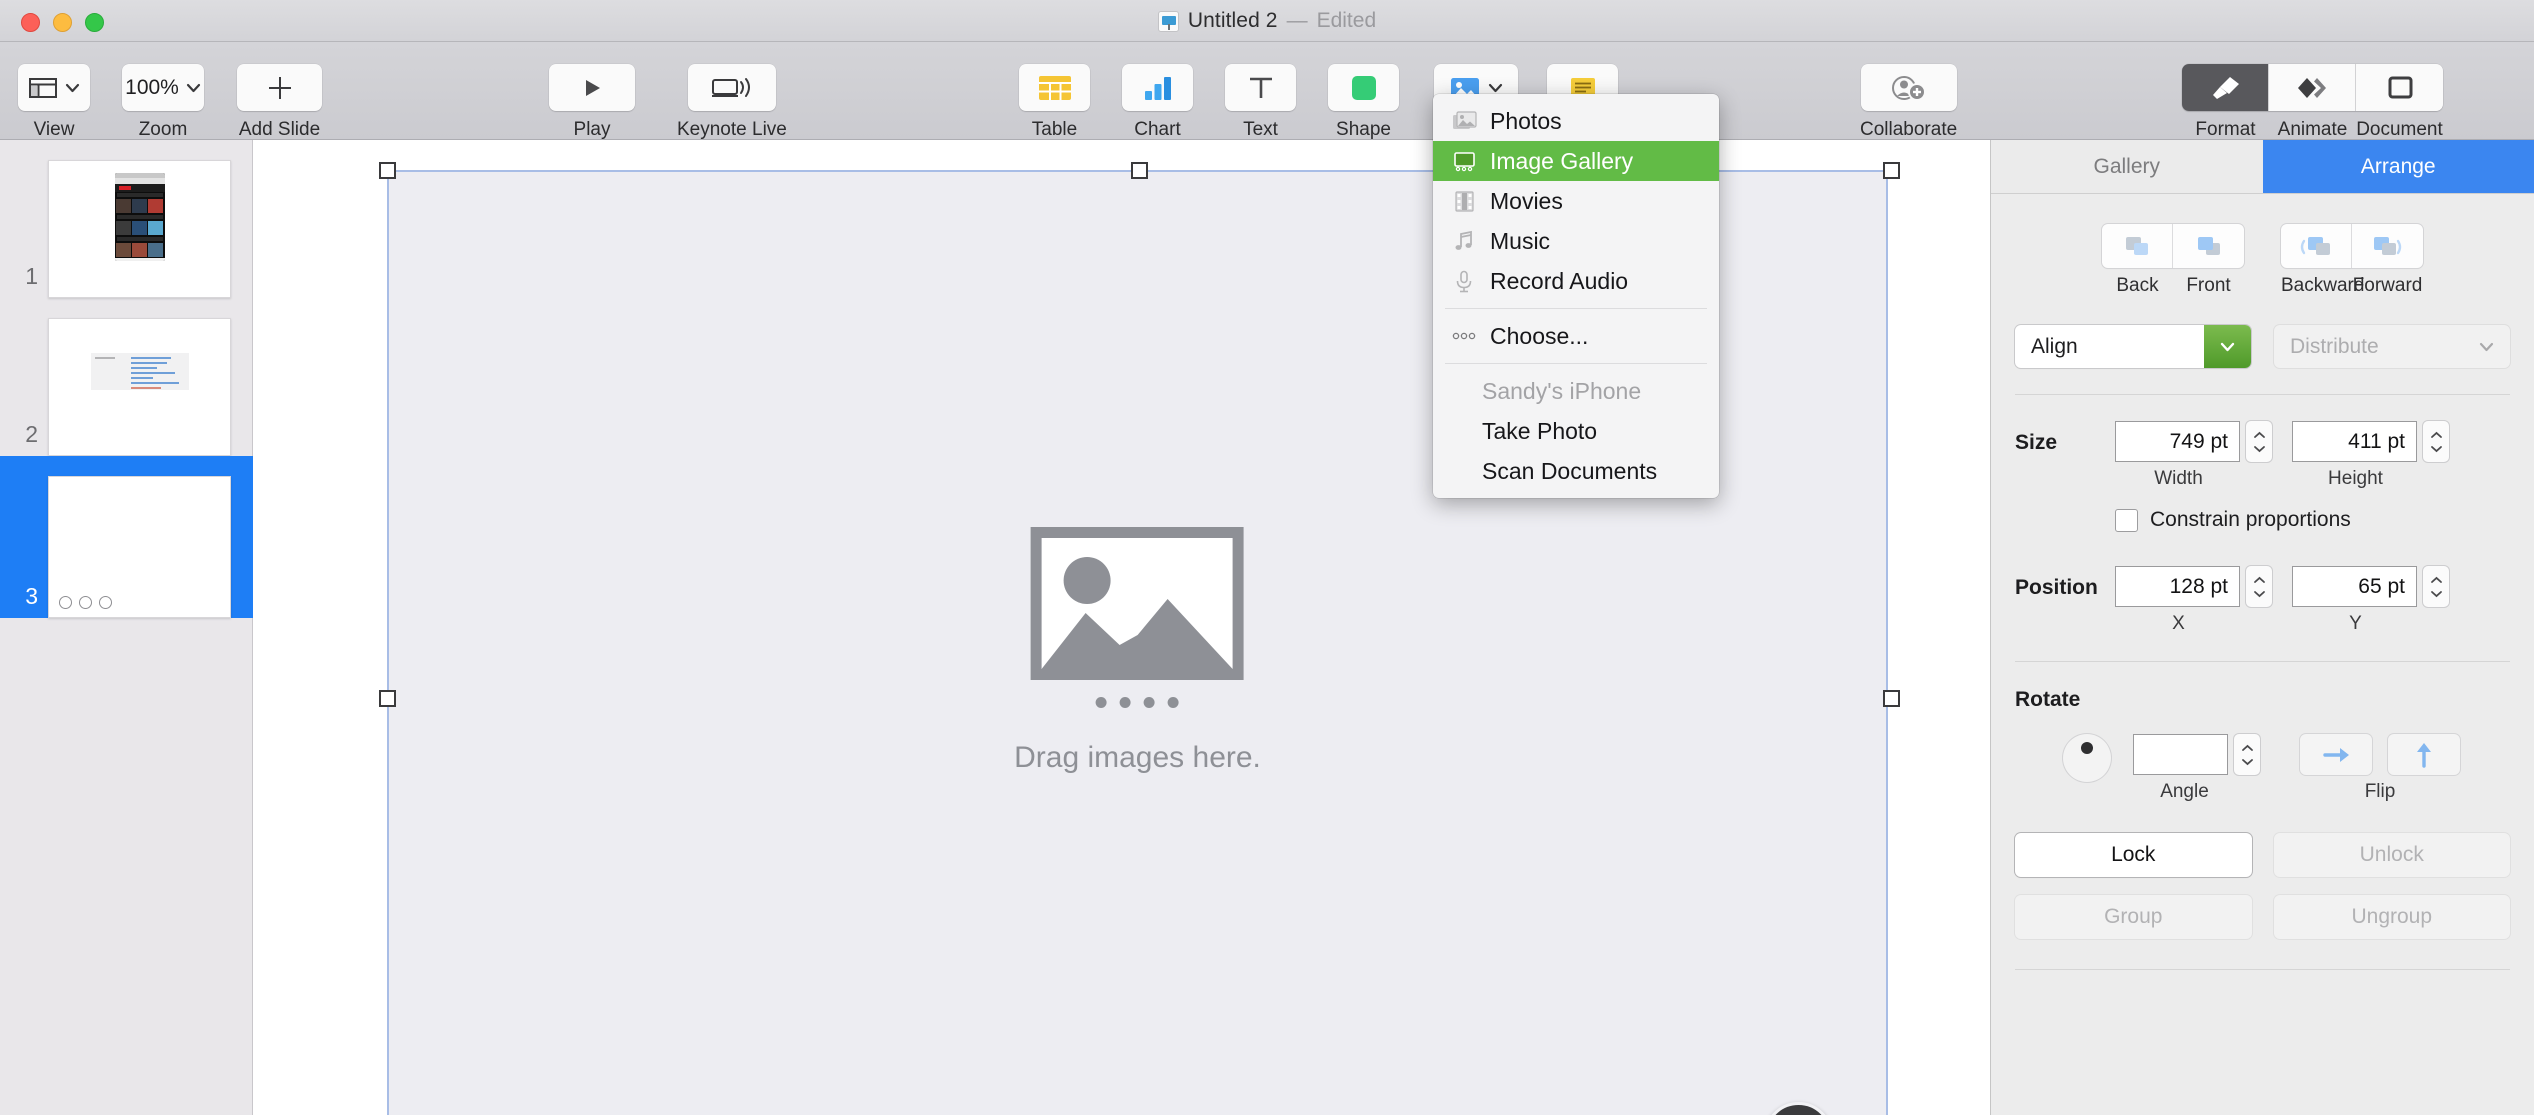 The width and height of the screenshot is (2534, 1115). Describe the element at coordinates (1464, 201) in the screenshot. I see `film-strip-icon` at that location.